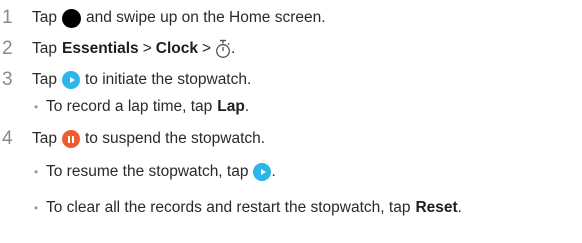  I want to click on step-text: and swipe up on the Home screen., so click(206, 17).